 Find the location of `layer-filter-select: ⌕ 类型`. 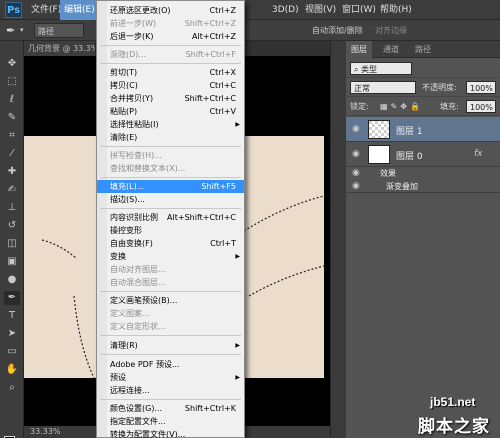

layer-filter-select: ⌕ 类型 is located at coordinates (381, 68).